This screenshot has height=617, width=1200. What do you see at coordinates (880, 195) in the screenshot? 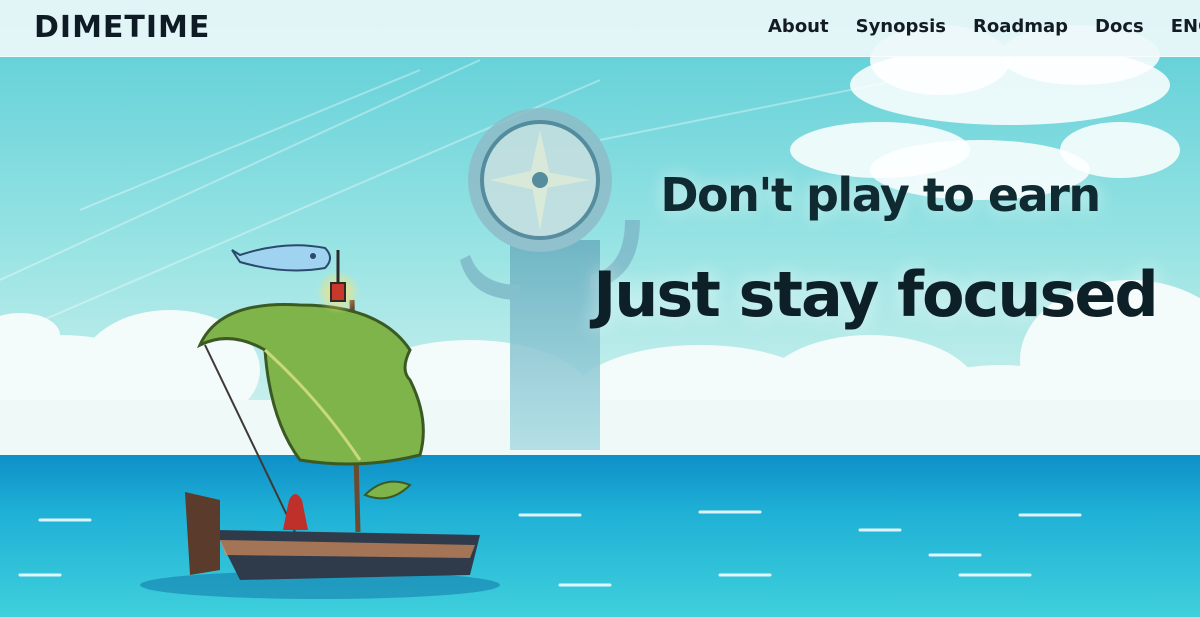
I see `hero-headline: Don't play to earn` at bounding box center [880, 195].